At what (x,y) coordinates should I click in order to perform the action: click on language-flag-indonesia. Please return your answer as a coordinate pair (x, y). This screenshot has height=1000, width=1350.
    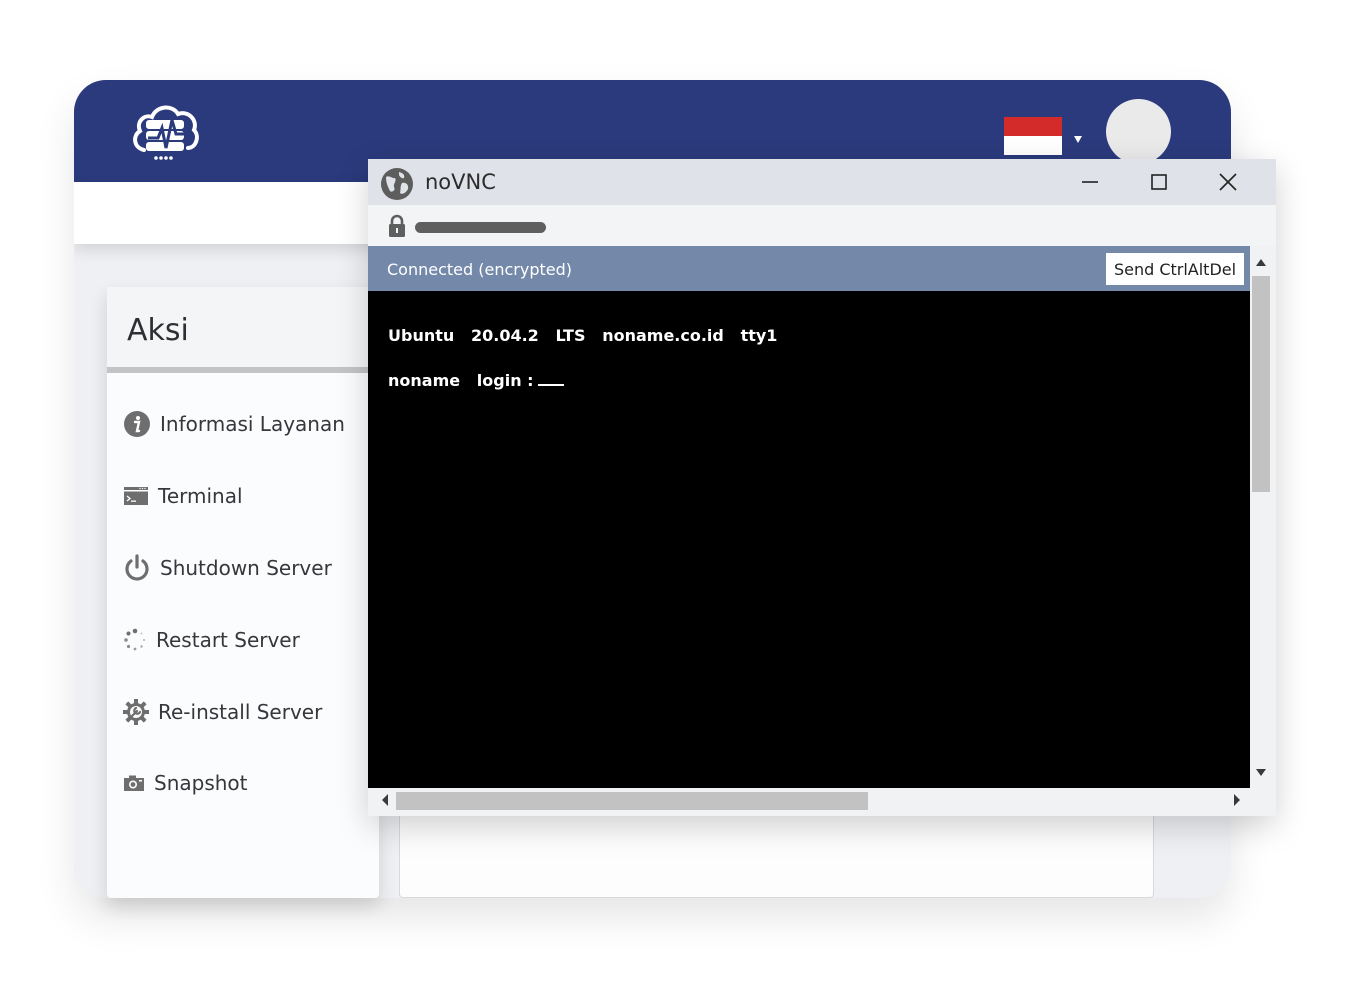
    Looking at the image, I should click on (1033, 136).